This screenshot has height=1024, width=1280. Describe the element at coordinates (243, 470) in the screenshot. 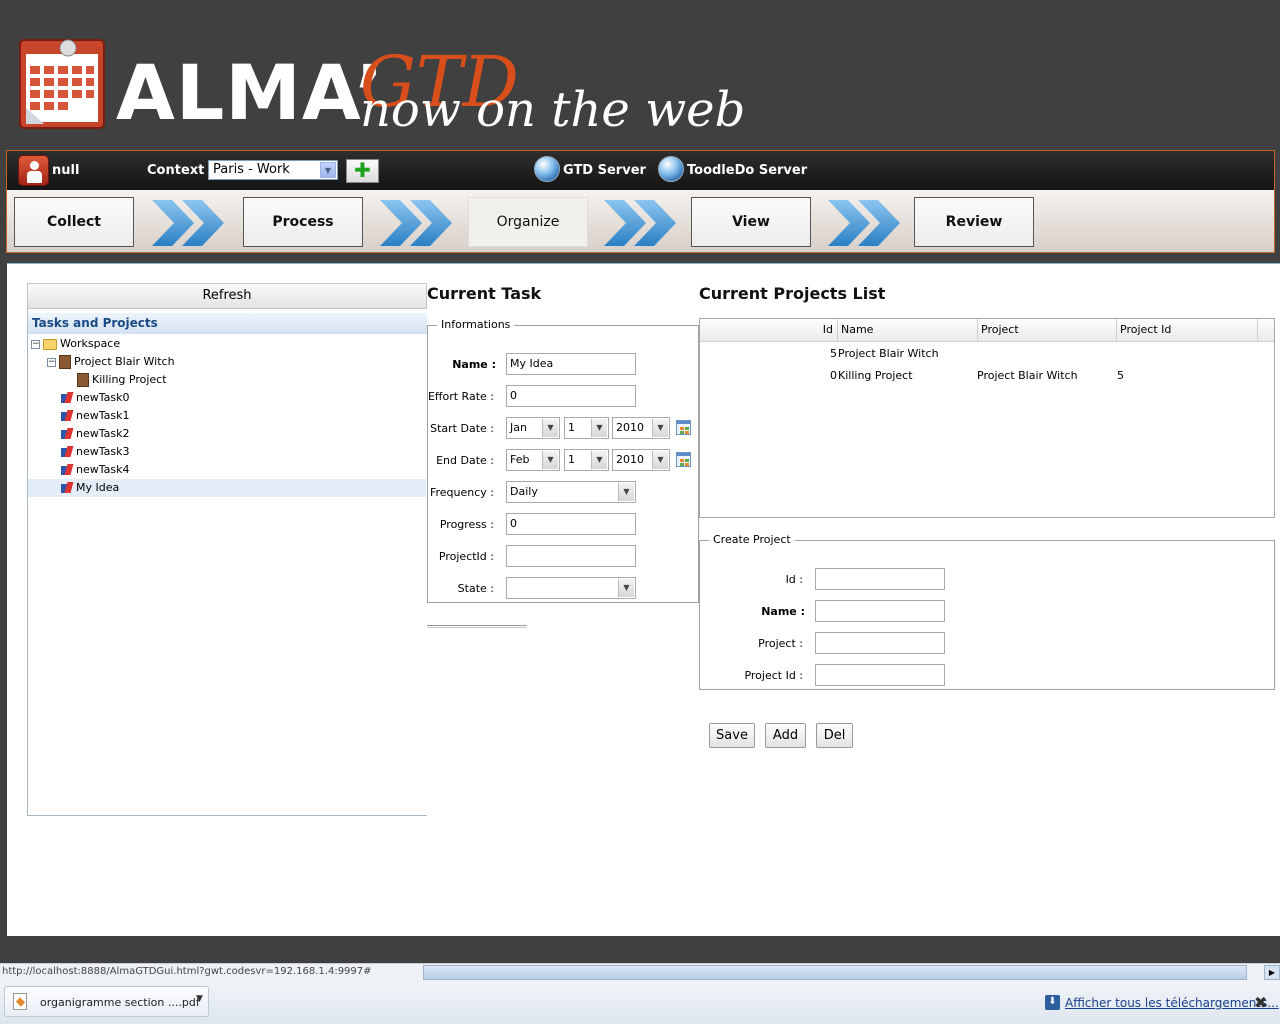

I see `tree-item-task: newTask4` at that location.